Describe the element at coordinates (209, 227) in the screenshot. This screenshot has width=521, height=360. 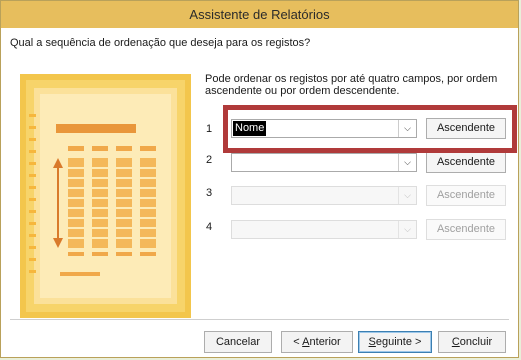
I see `sort-row-4-number: 4` at that location.